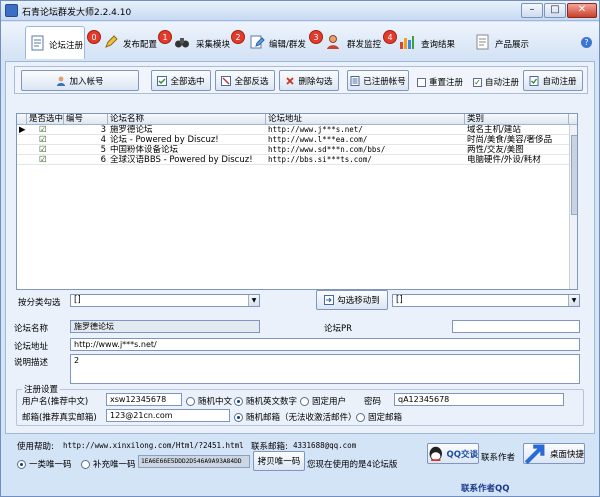 This screenshot has height=497, width=600. What do you see at coordinates (318, 139) in the screenshot?
I see `row-forum-url: http://www.l***ea.com/` at bounding box center [318, 139].